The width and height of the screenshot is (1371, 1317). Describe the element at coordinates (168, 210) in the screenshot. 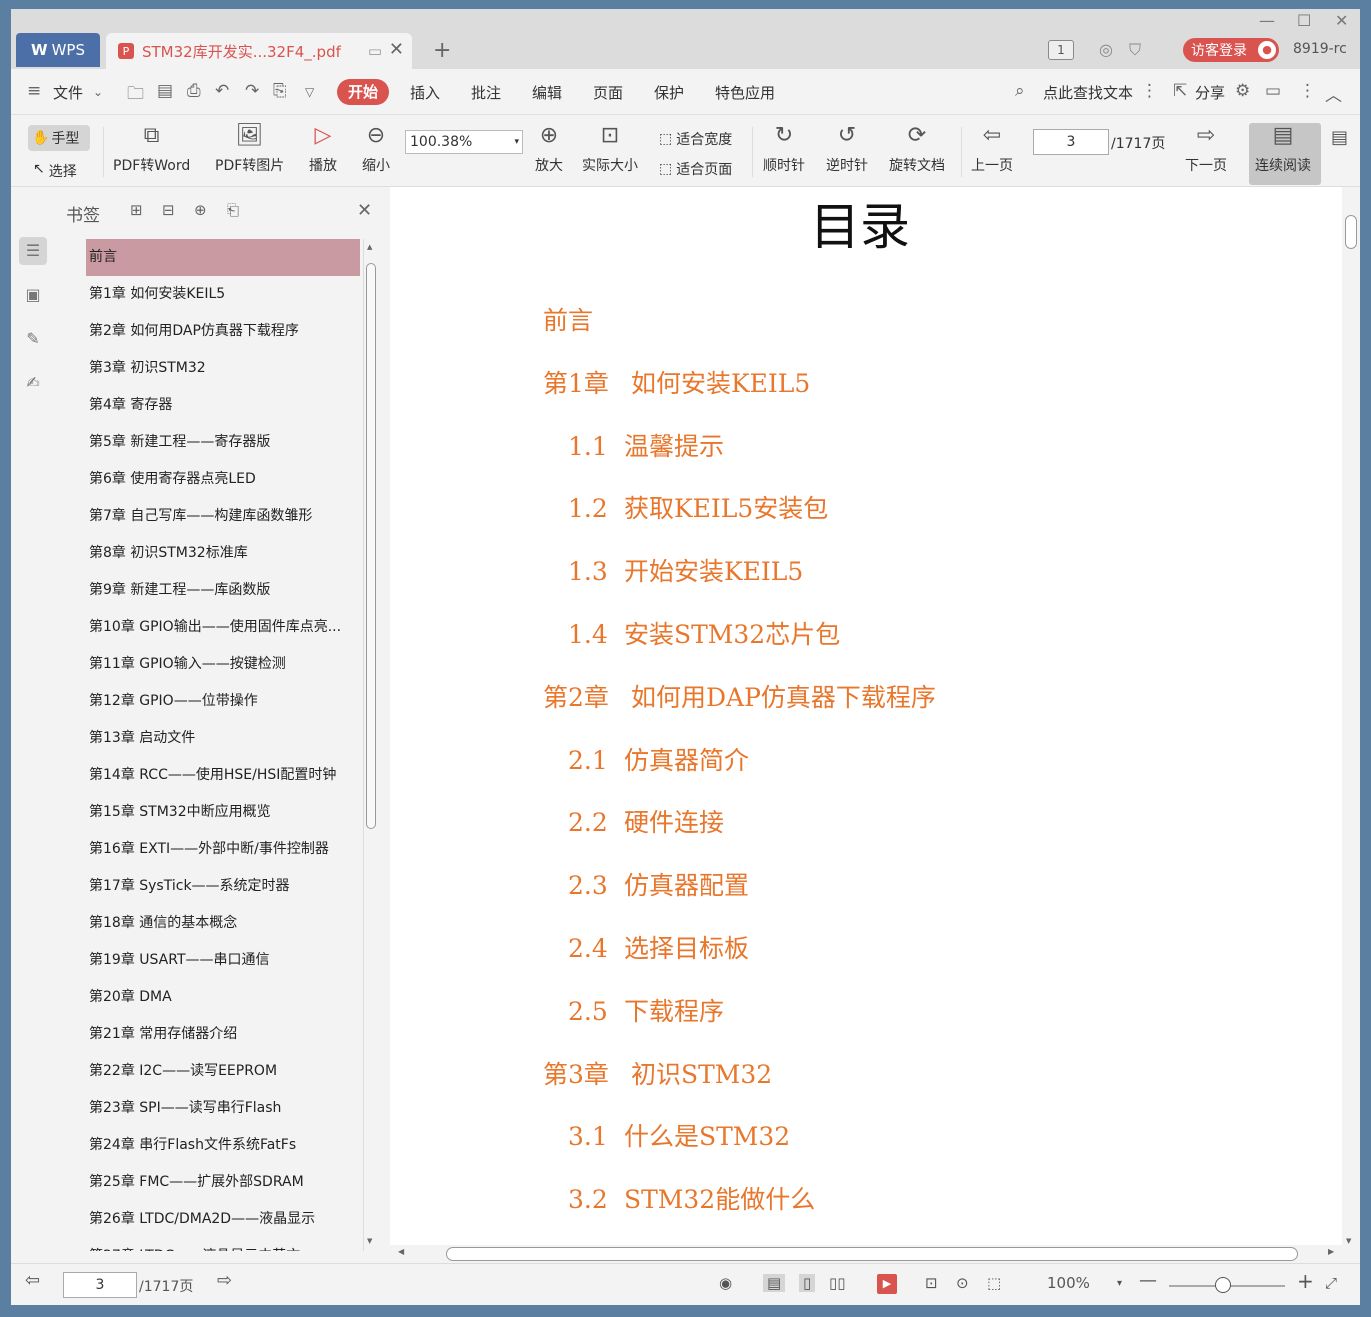

I see `collapse-all-icon: ⊟` at that location.